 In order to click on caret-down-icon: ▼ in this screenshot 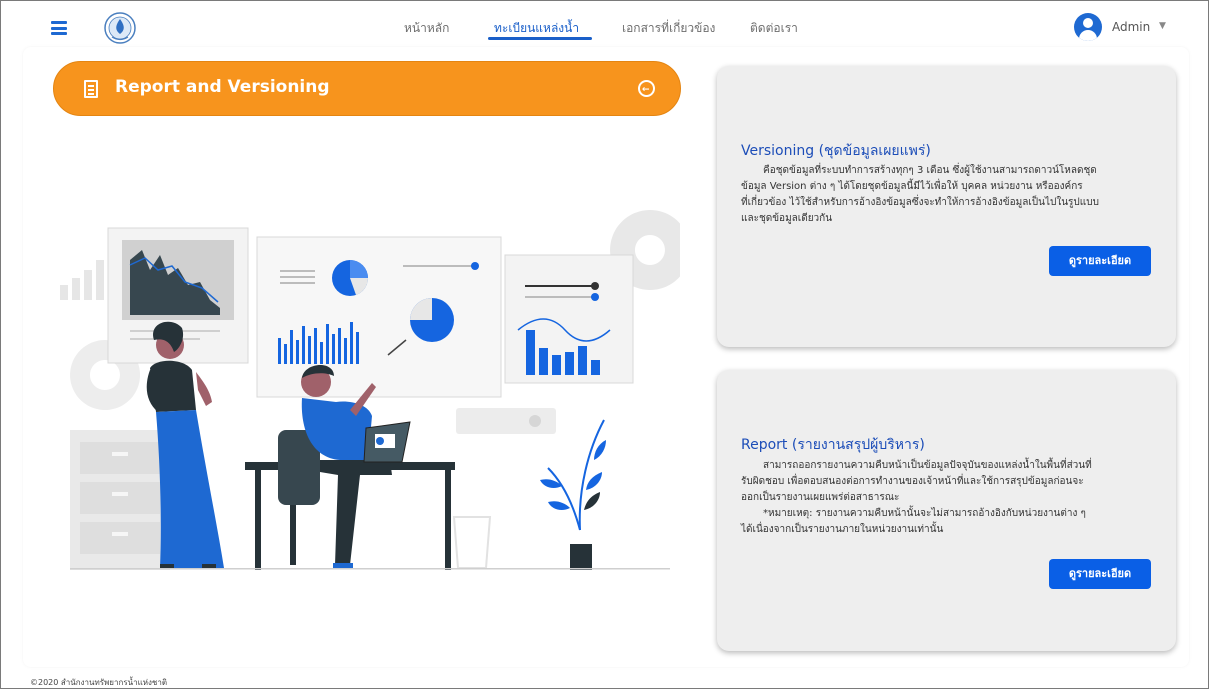, I will do `click(1162, 26)`.